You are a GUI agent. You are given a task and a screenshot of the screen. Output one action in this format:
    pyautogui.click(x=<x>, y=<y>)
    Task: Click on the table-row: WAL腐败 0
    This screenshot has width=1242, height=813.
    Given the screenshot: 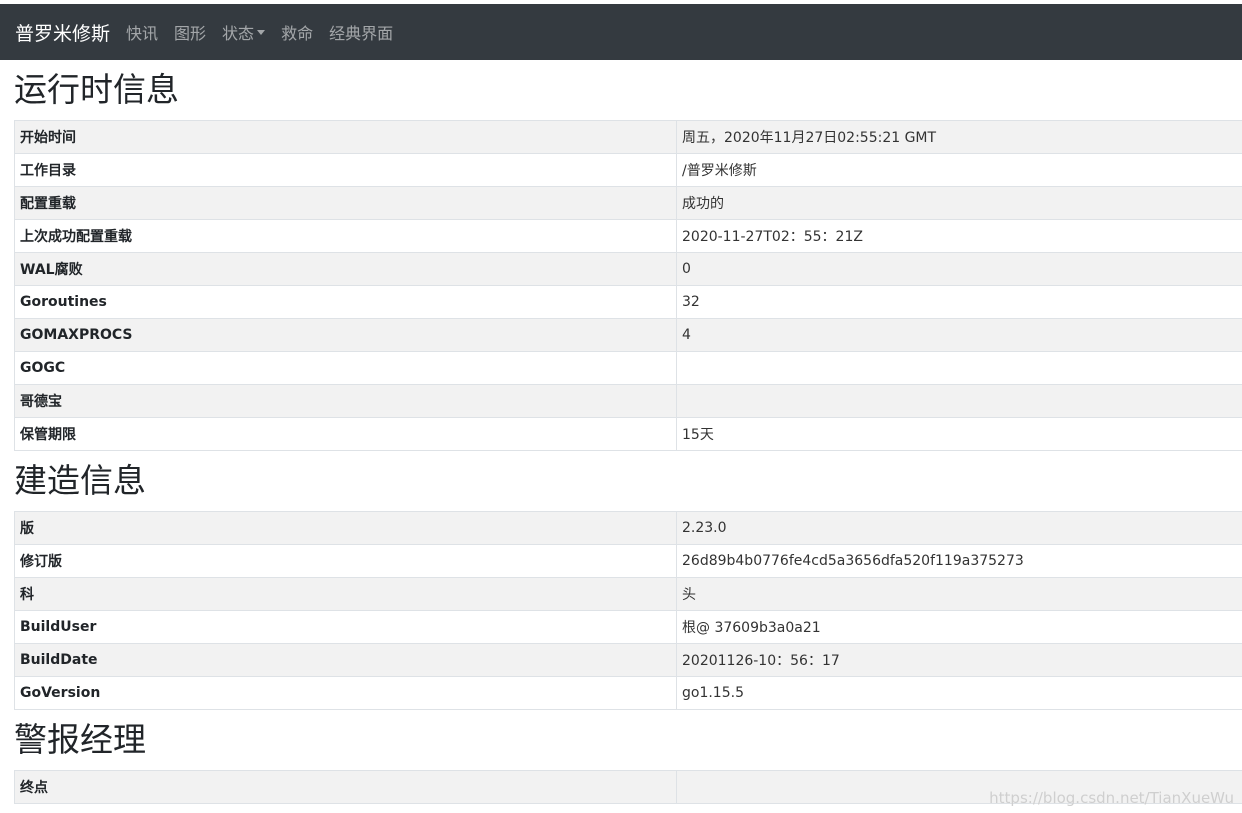 What is the action you would take?
    pyautogui.click(x=628, y=269)
    